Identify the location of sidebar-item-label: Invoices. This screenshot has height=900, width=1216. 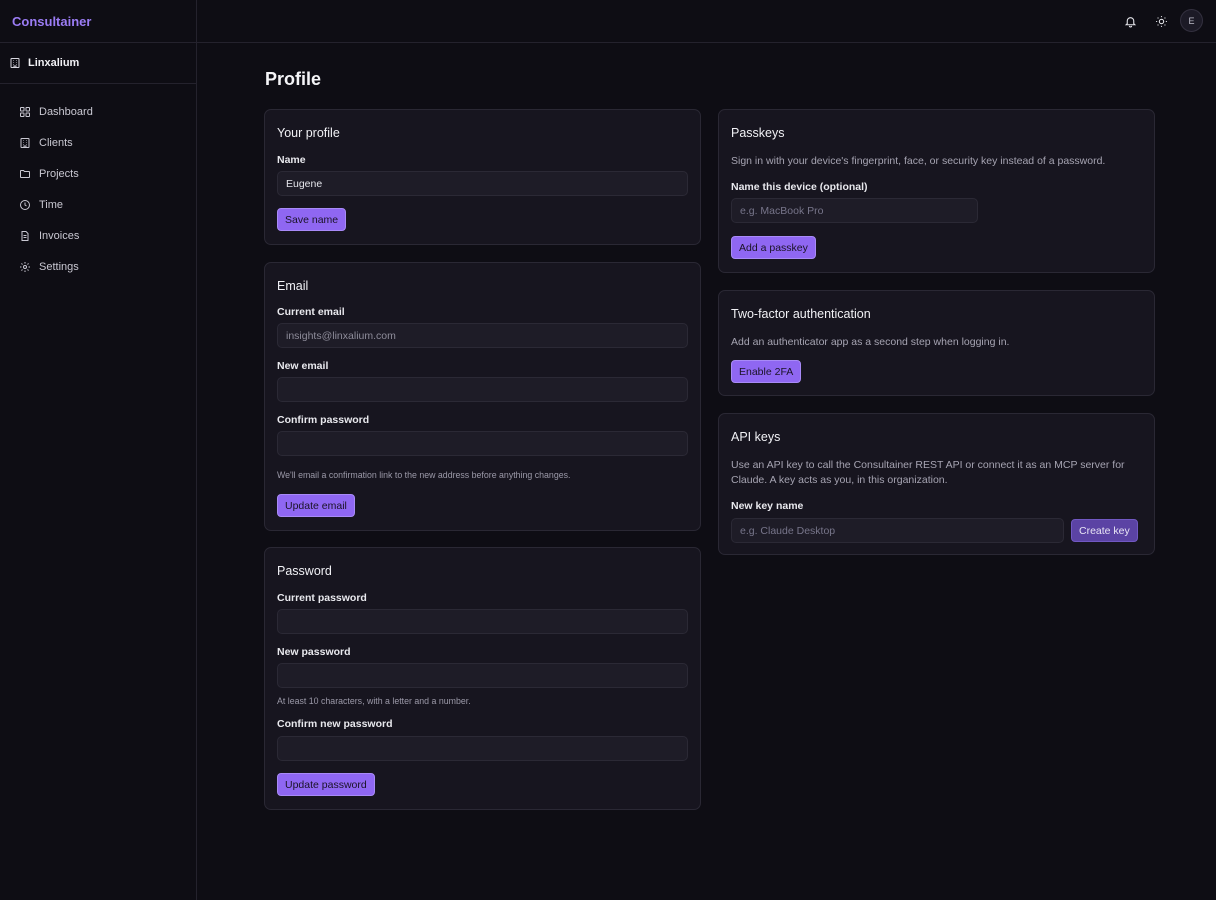
(59, 235).